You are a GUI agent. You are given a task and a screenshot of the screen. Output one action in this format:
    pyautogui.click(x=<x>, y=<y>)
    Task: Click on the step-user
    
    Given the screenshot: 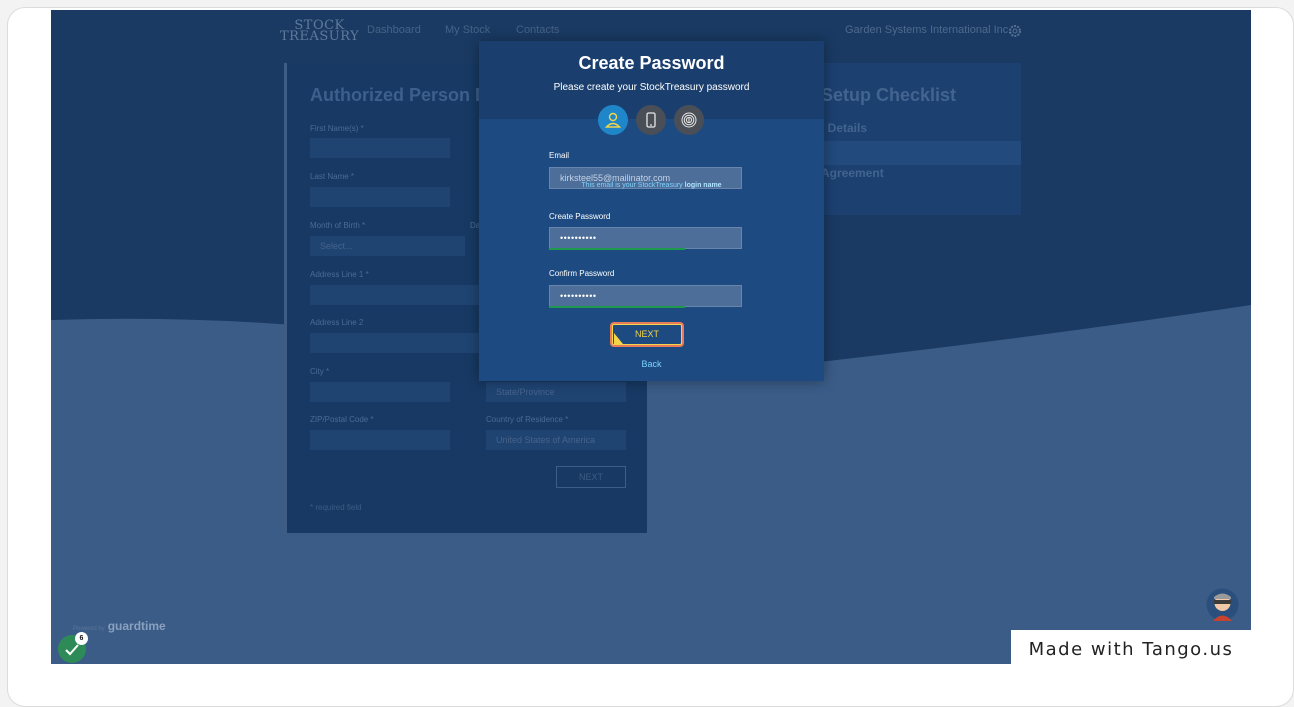 What is the action you would take?
    pyautogui.click(x=613, y=120)
    